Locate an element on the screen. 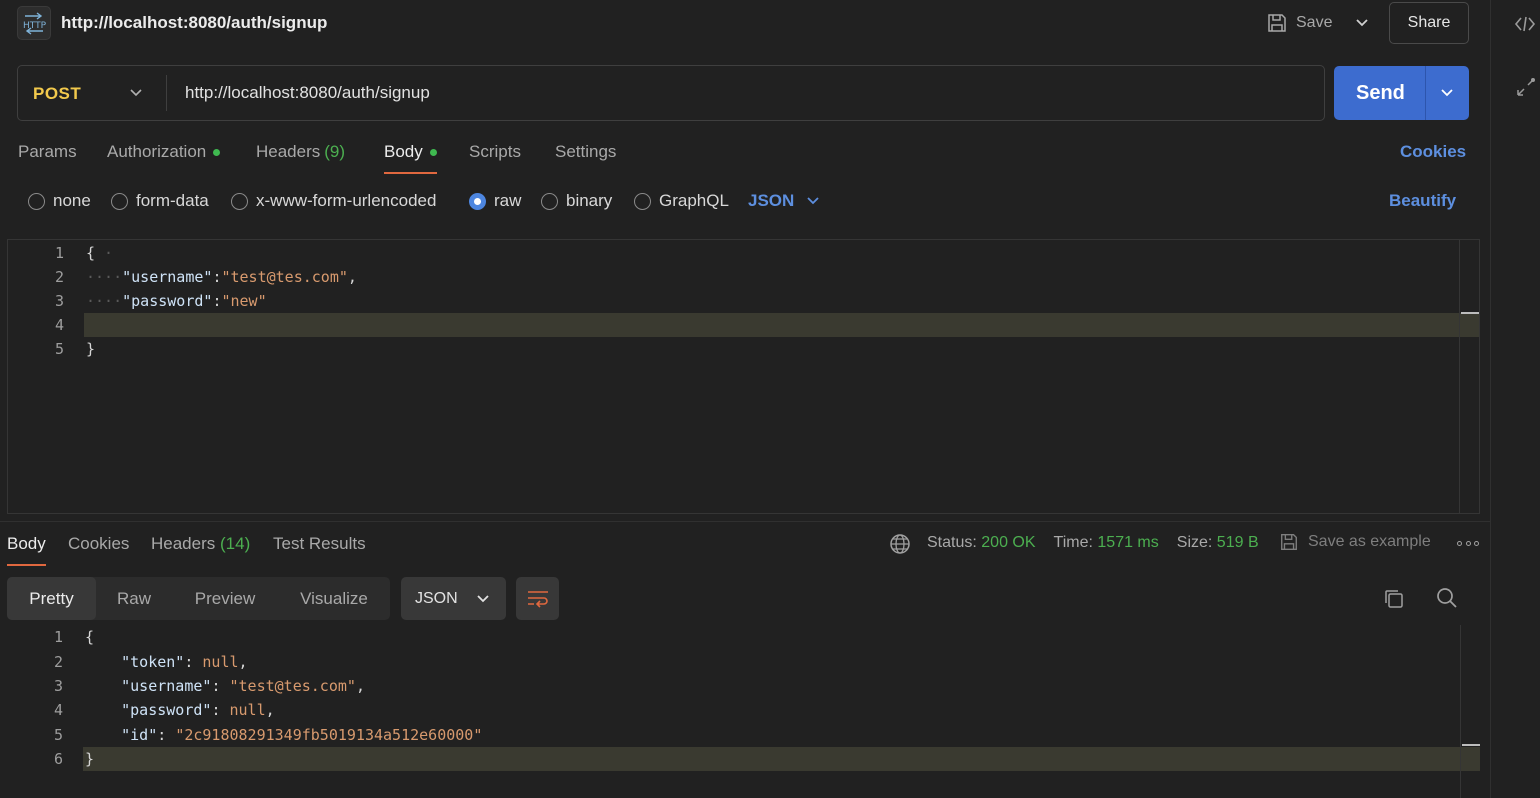 The height and width of the screenshot is (798, 1540). copy-icon is located at coordinates (1394, 599).